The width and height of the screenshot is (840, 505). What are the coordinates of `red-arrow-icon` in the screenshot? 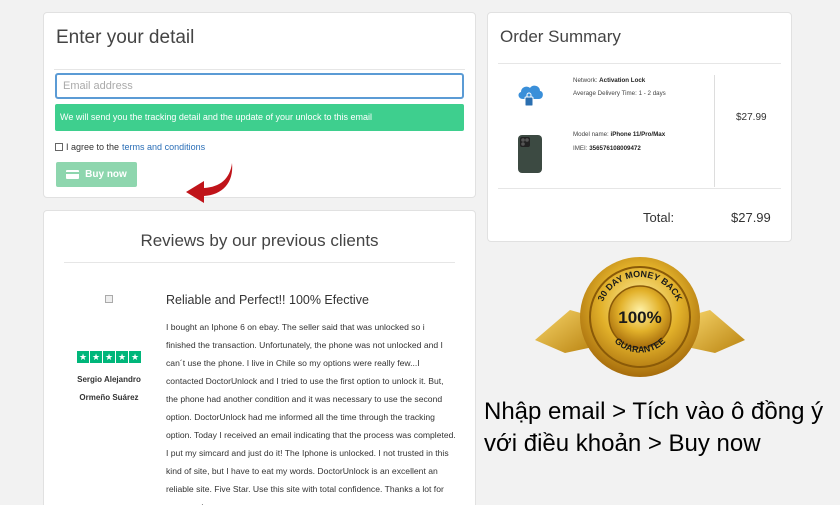 It's located at (209, 183).